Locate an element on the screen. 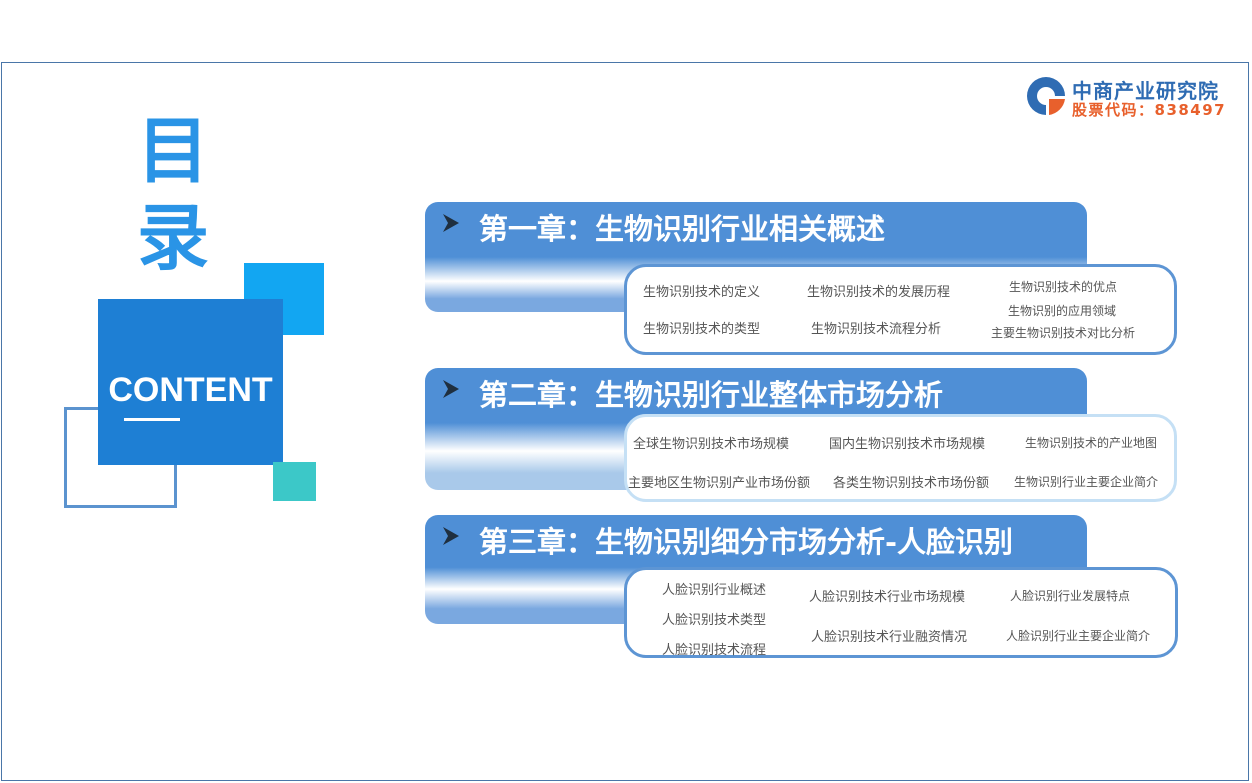 This screenshot has height=783, width=1252. logo-stock-code: 股票代码：838497 is located at coordinates (1149, 110).